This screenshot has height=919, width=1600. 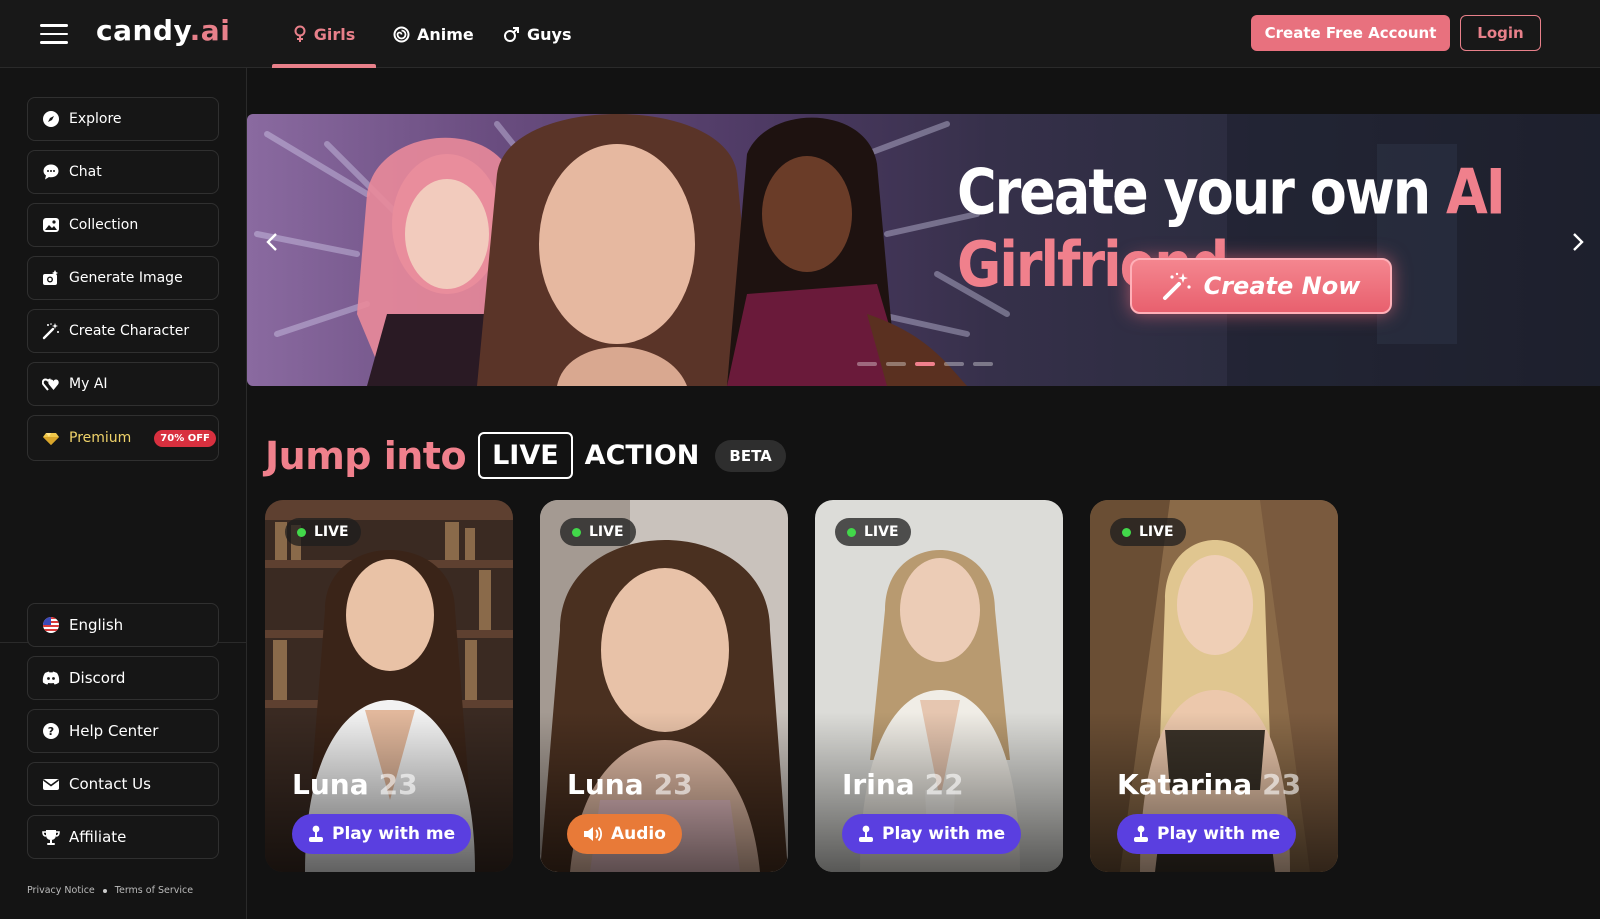 I want to click on privacy-link: Privacy Notice, so click(x=61, y=890).